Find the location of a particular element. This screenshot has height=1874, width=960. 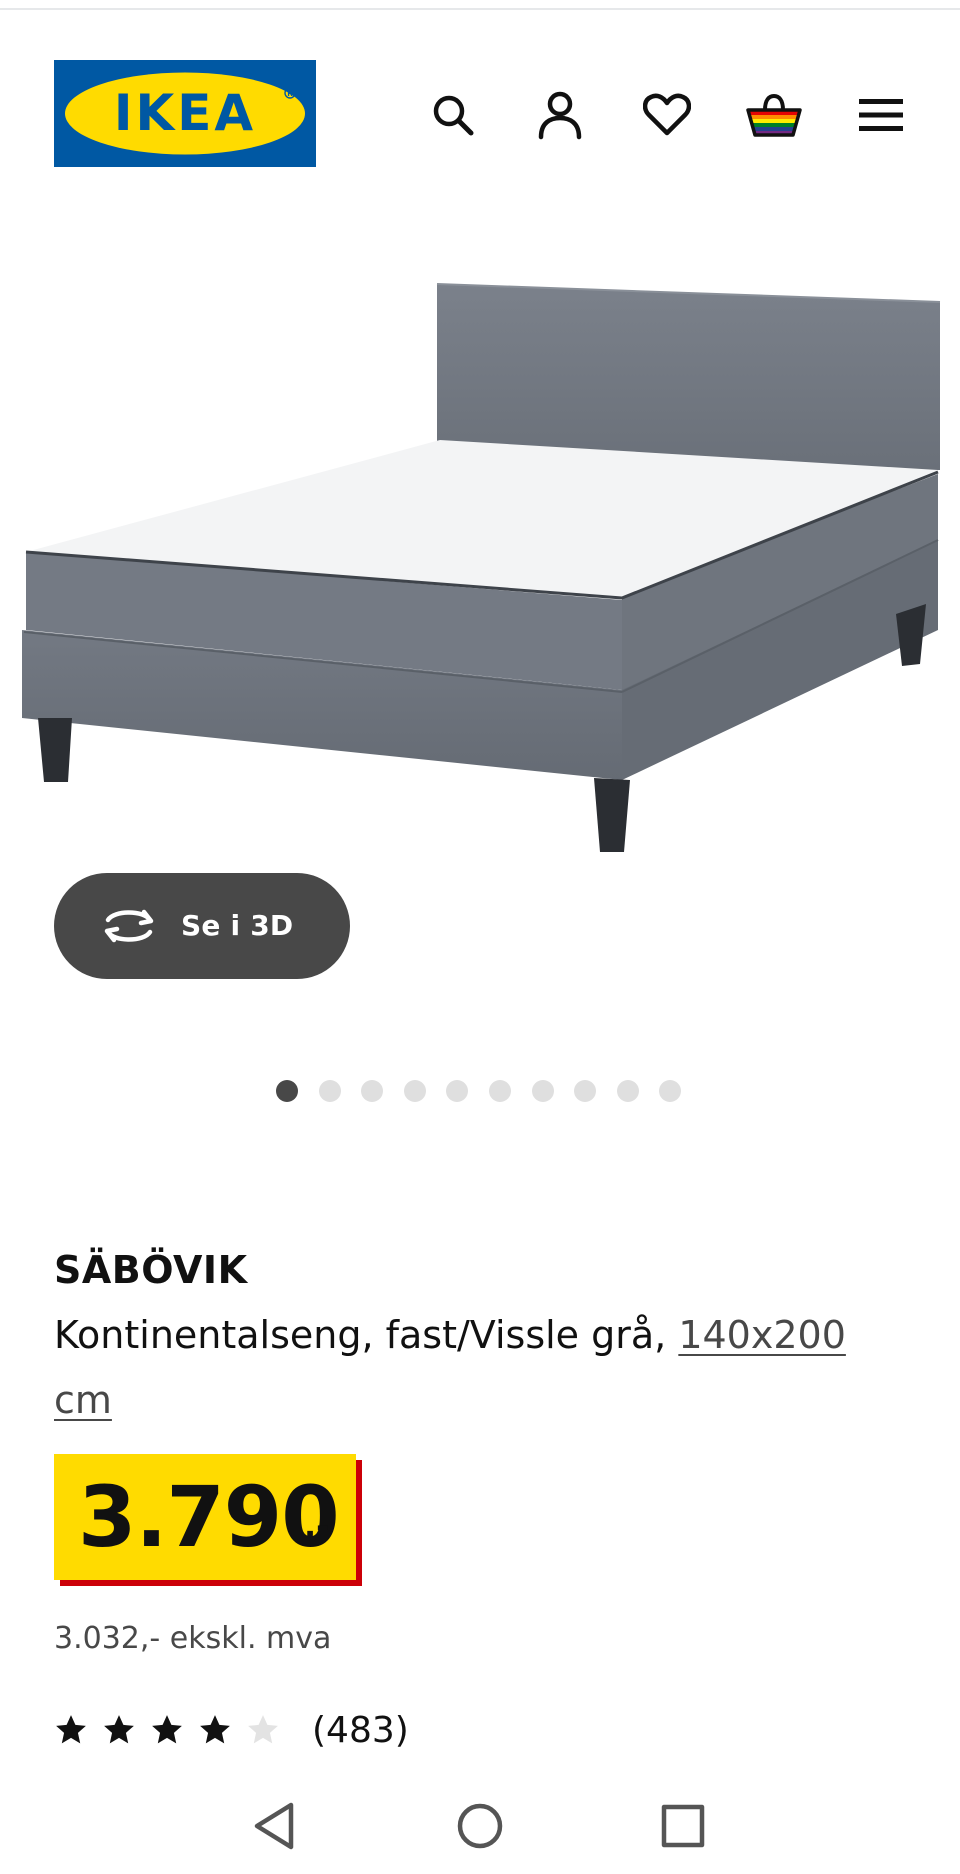

svg-text: IKEA is located at coordinates (185, 113).